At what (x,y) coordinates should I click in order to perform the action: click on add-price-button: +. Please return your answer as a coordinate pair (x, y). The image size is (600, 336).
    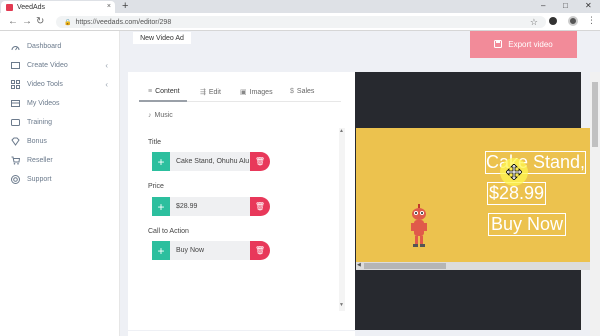
    Looking at the image, I should click on (161, 206).